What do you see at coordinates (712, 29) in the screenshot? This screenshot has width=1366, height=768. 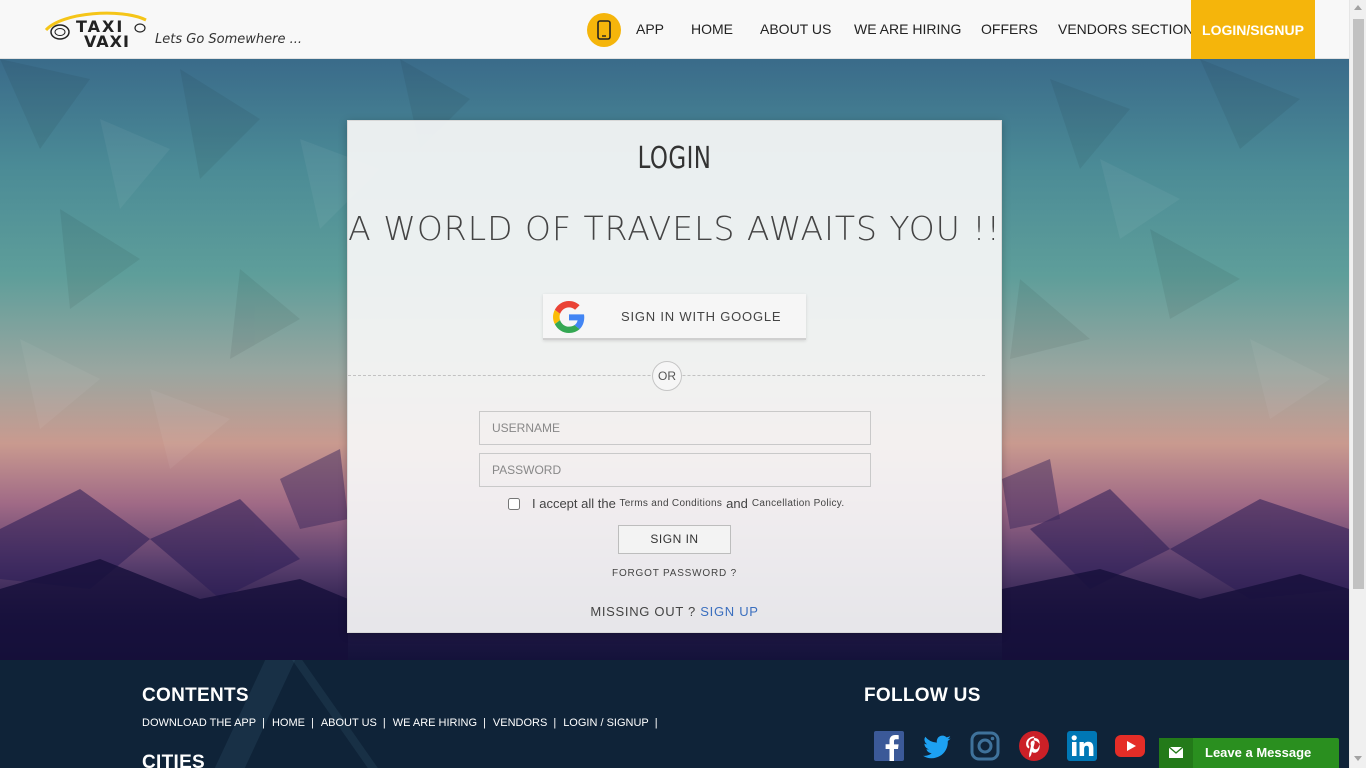 I see `nav-home: HOME` at bounding box center [712, 29].